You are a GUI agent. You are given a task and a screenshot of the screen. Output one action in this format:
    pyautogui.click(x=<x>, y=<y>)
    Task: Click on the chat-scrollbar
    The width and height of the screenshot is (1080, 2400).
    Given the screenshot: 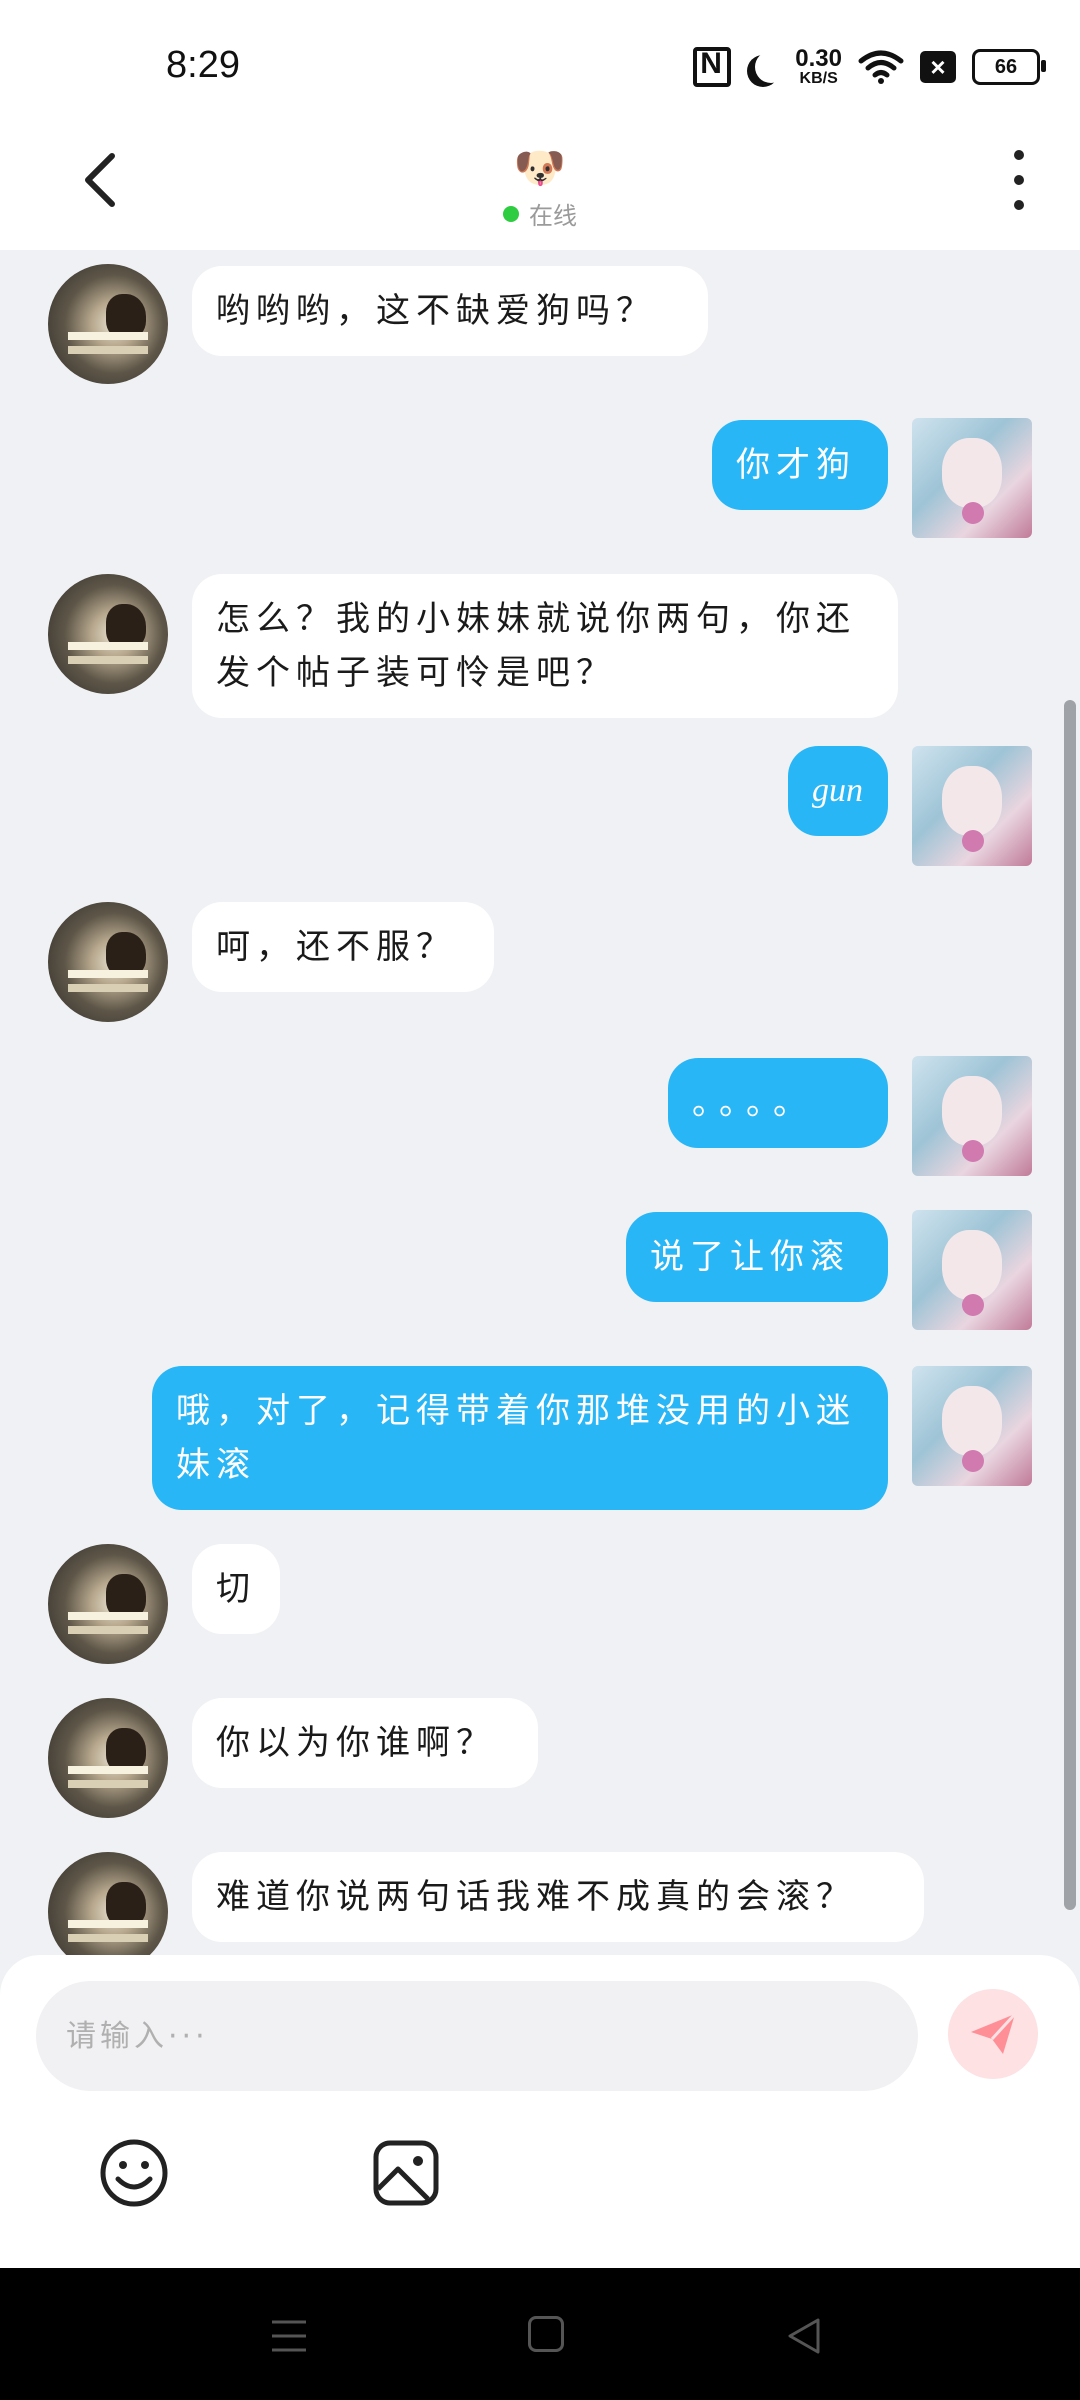 What is the action you would take?
    pyautogui.click(x=1070, y=1305)
    